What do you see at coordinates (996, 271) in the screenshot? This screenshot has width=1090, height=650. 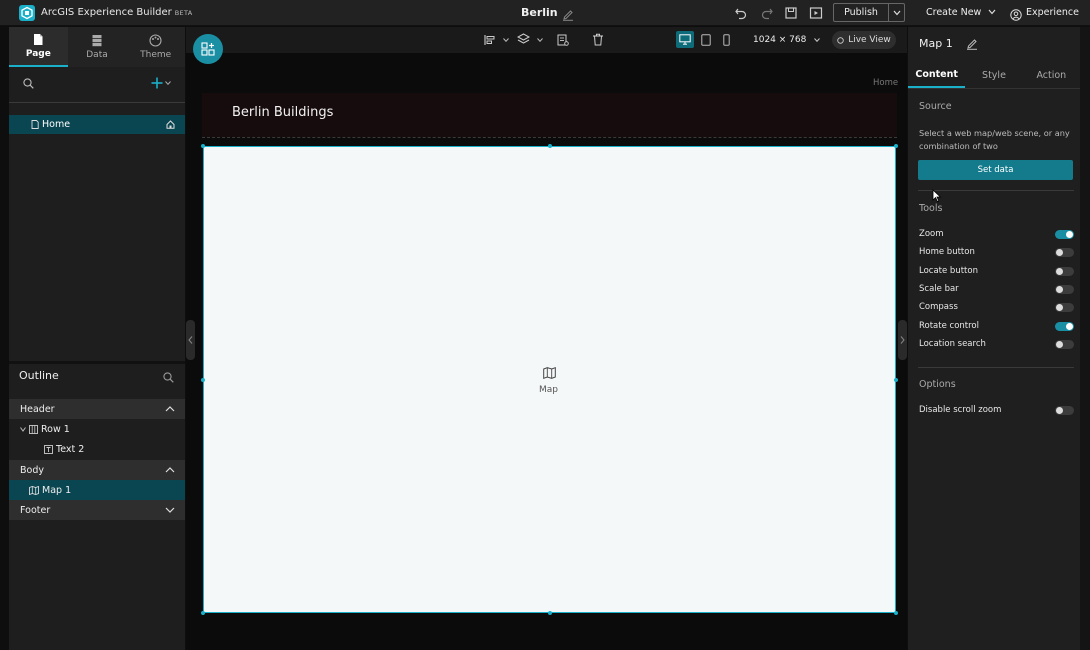 I see `tool-locate-button: Locate button` at bounding box center [996, 271].